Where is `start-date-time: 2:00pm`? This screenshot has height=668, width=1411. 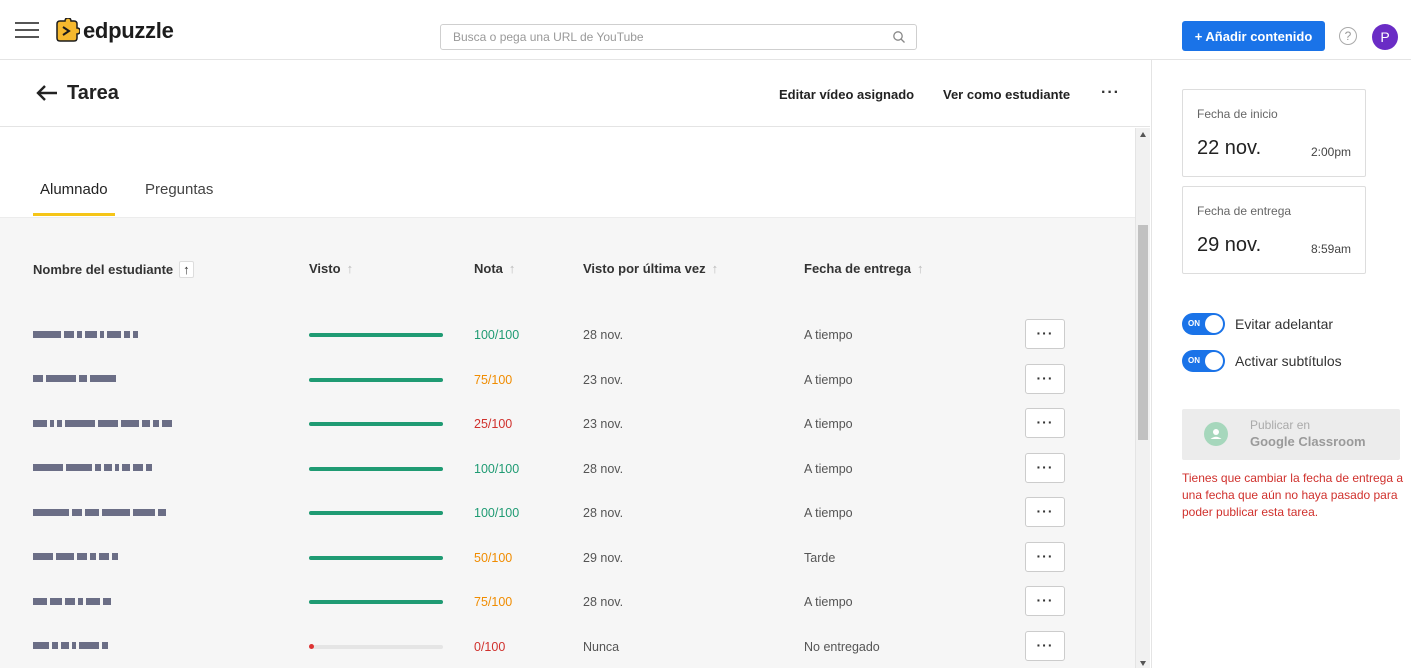
start-date-time: 2:00pm is located at coordinates (1330, 152).